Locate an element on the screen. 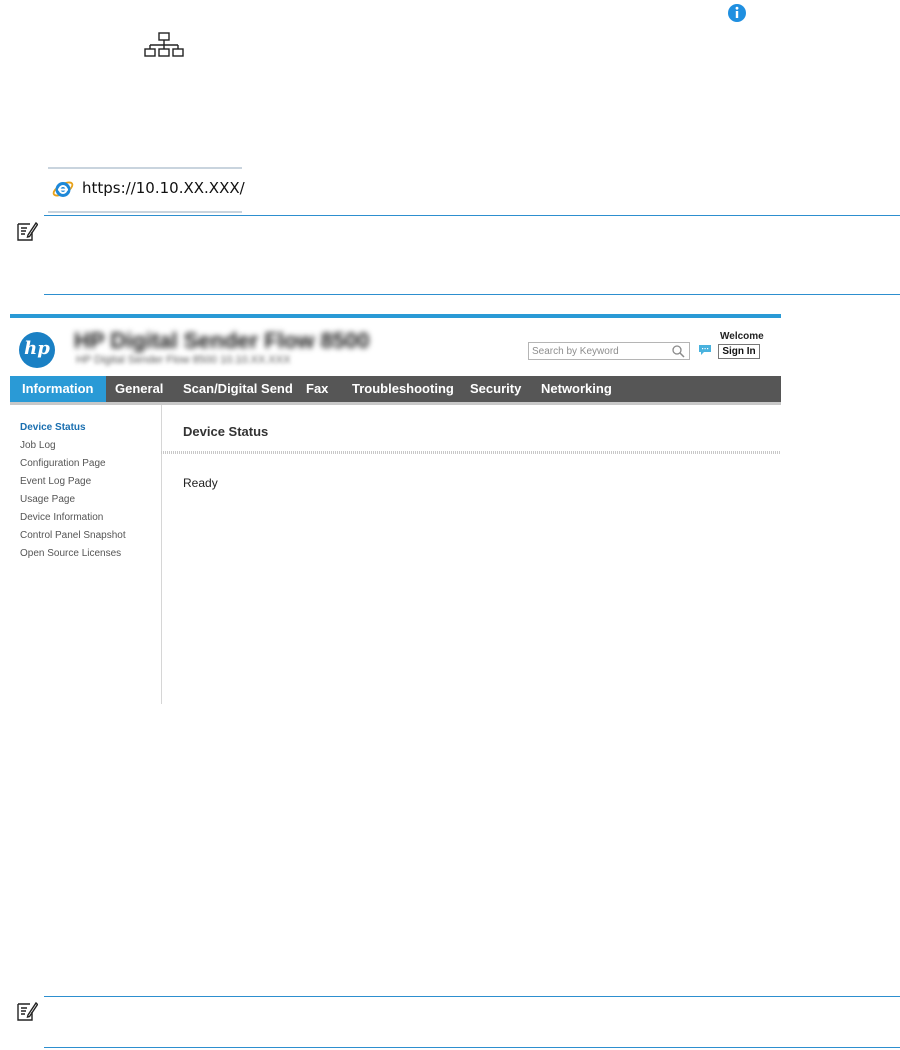 Image resolution: width=900 pixels, height=1050 pixels. tab-security: Security is located at coordinates (495, 389).